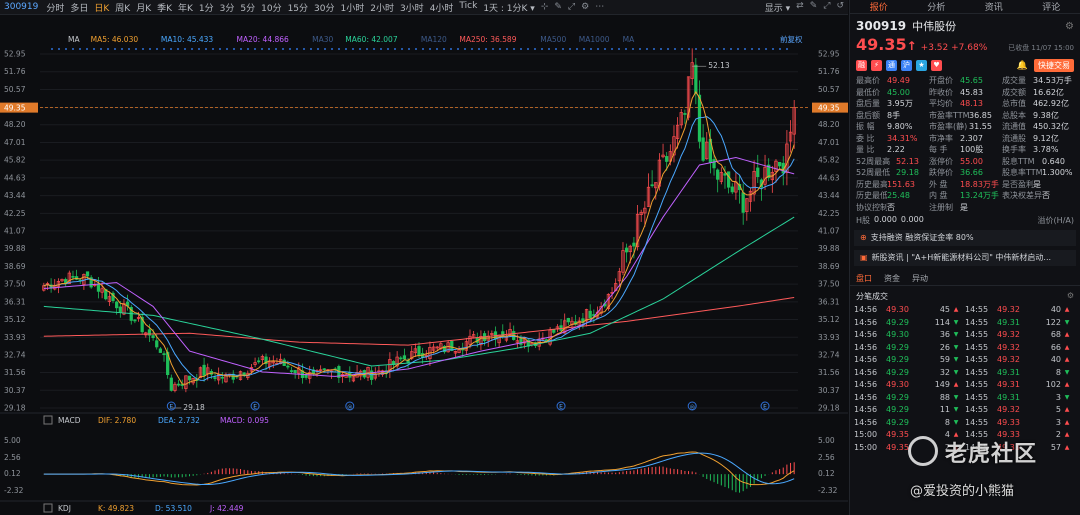 The width and height of the screenshot is (1080, 515). I want to click on tick-price: 49.29, so click(897, 359).